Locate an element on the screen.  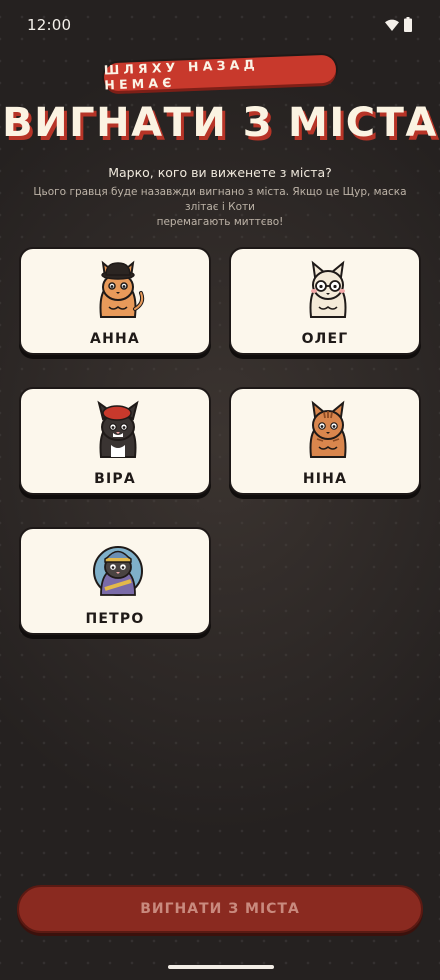
hint-line-2: перемагають миттєво! is located at coordinates (220, 222).